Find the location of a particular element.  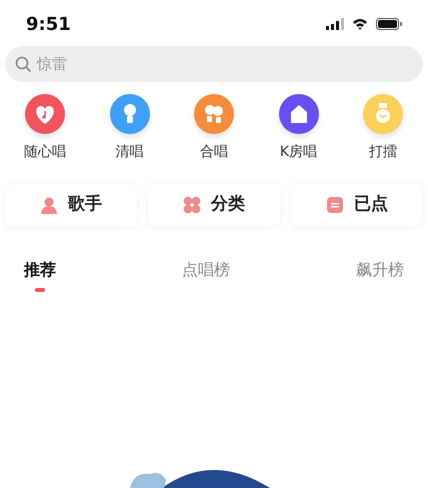

heart-icon is located at coordinates (45, 114).